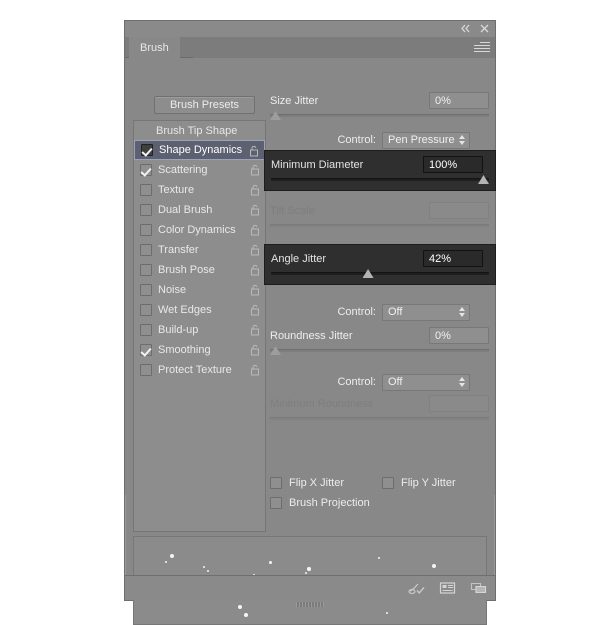 The width and height of the screenshot is (600, 625). Describe the element at coordinates (146, 310) in the screenshot. I see `checkbox-wet-edges` at that location.